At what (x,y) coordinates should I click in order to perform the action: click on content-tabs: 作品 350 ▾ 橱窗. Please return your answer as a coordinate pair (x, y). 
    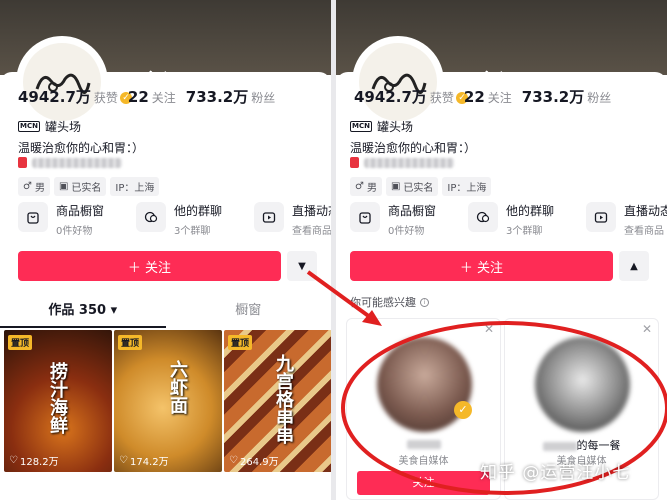
    Looking at the image, I should click on (165, 313).